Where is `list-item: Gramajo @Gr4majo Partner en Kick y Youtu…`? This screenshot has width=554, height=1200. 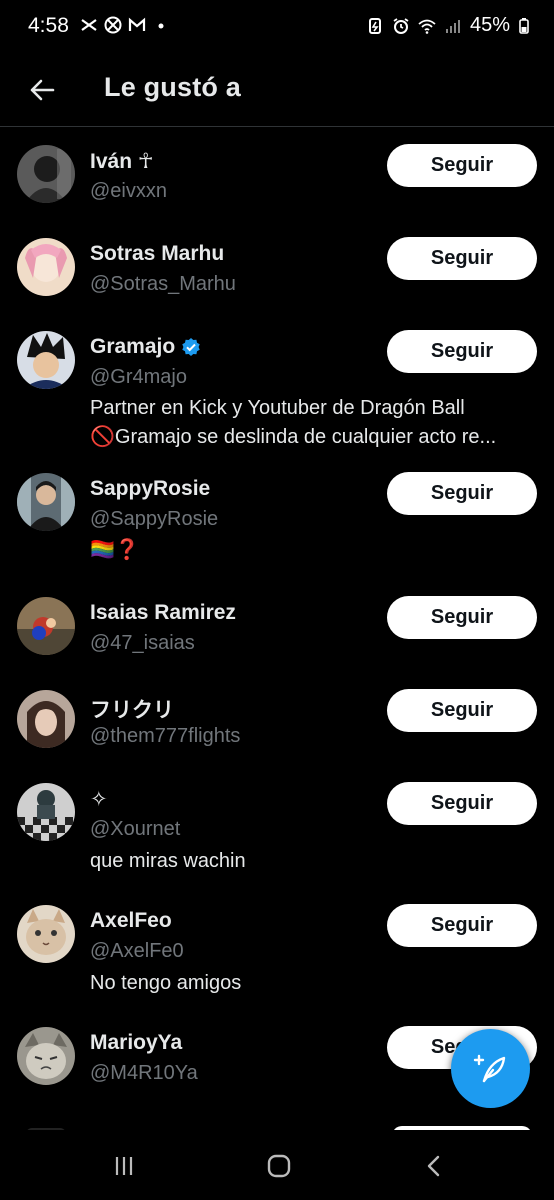 list-item: Gramajo @Gr4majo Partner en Kick y Youtu… is located at coordinates (277, 389).